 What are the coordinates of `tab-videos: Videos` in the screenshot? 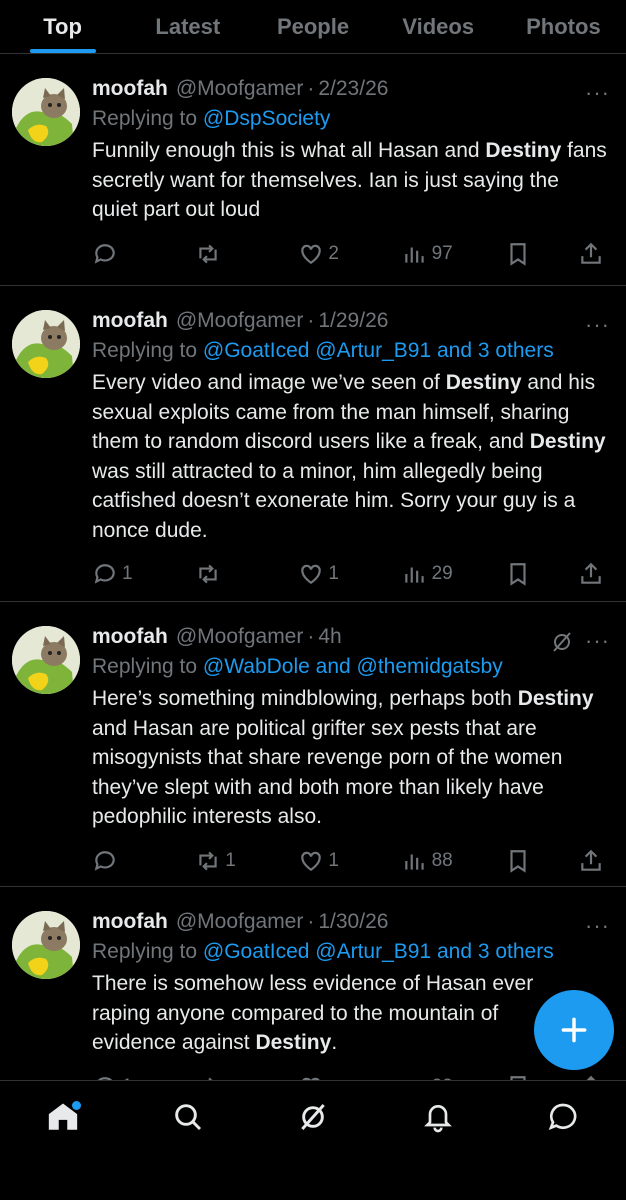 It's located at (438, 26).